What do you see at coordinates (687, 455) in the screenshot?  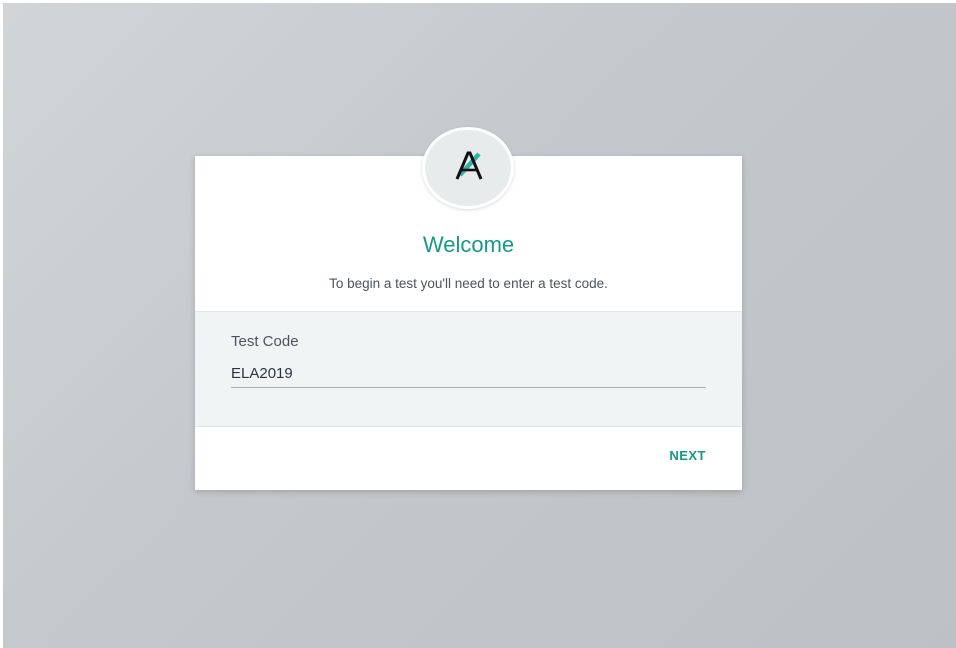 I see `next-button: NEXT` at bounding box center [687, 455].